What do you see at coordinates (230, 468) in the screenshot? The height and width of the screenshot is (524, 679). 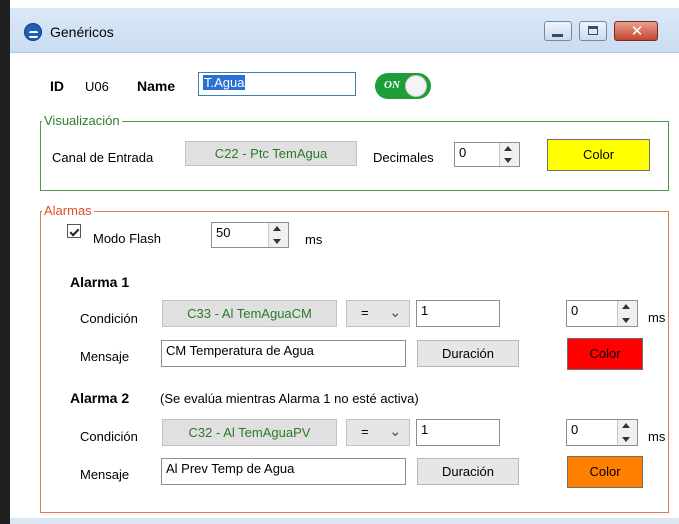 I see `alarma2-mensaje-value: Al Prev Temp de Agua` at bounding box center [230, 468].